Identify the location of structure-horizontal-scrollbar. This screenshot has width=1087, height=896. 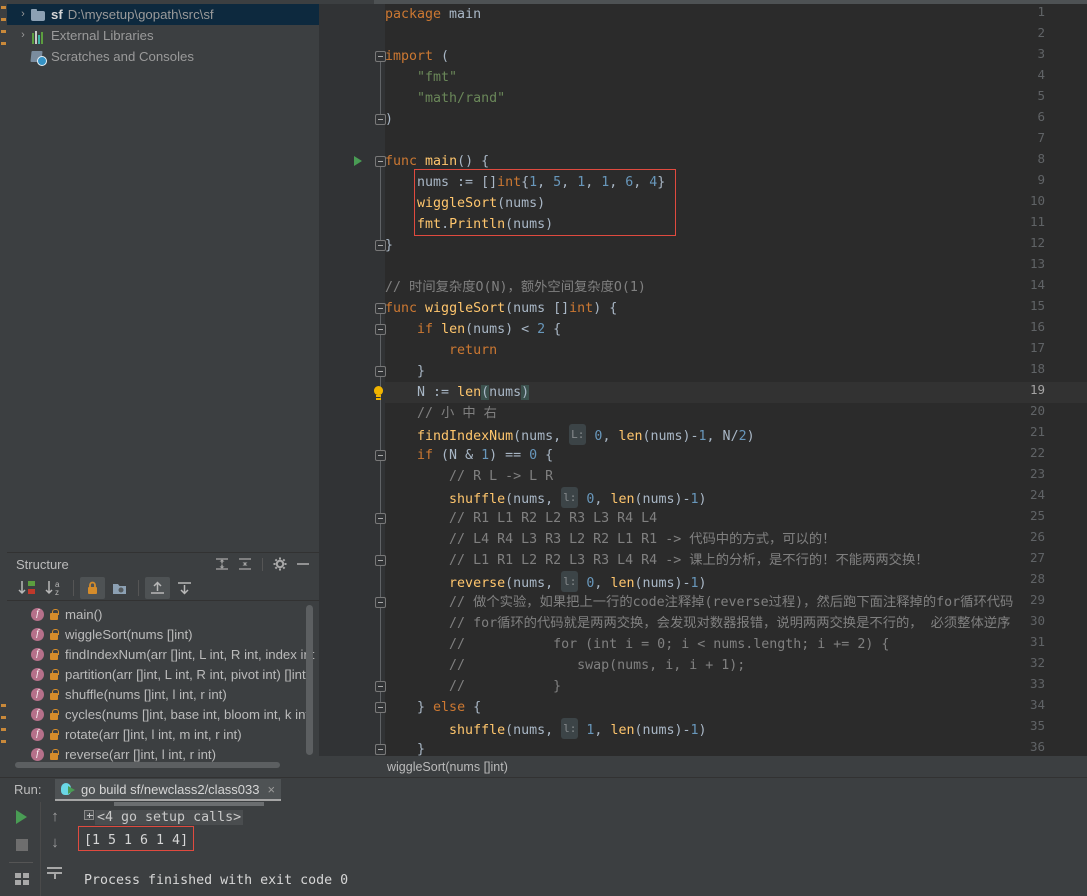
(147, 765).